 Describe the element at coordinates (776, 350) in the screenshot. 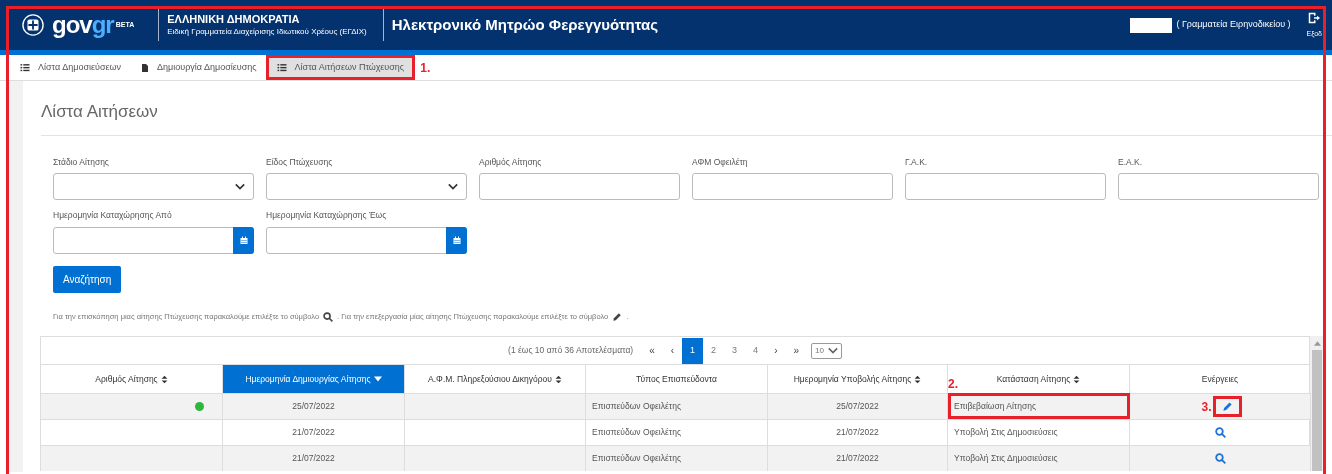

I see `next-page-button: ›` at that location.